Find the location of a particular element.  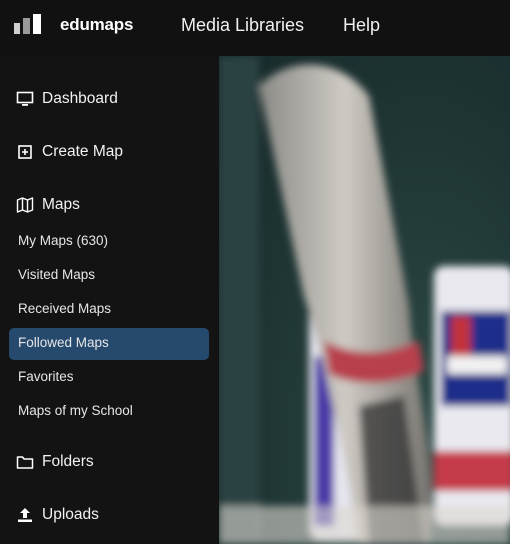

sidebar-item-label: Folders is located at coordinates (68, 461).